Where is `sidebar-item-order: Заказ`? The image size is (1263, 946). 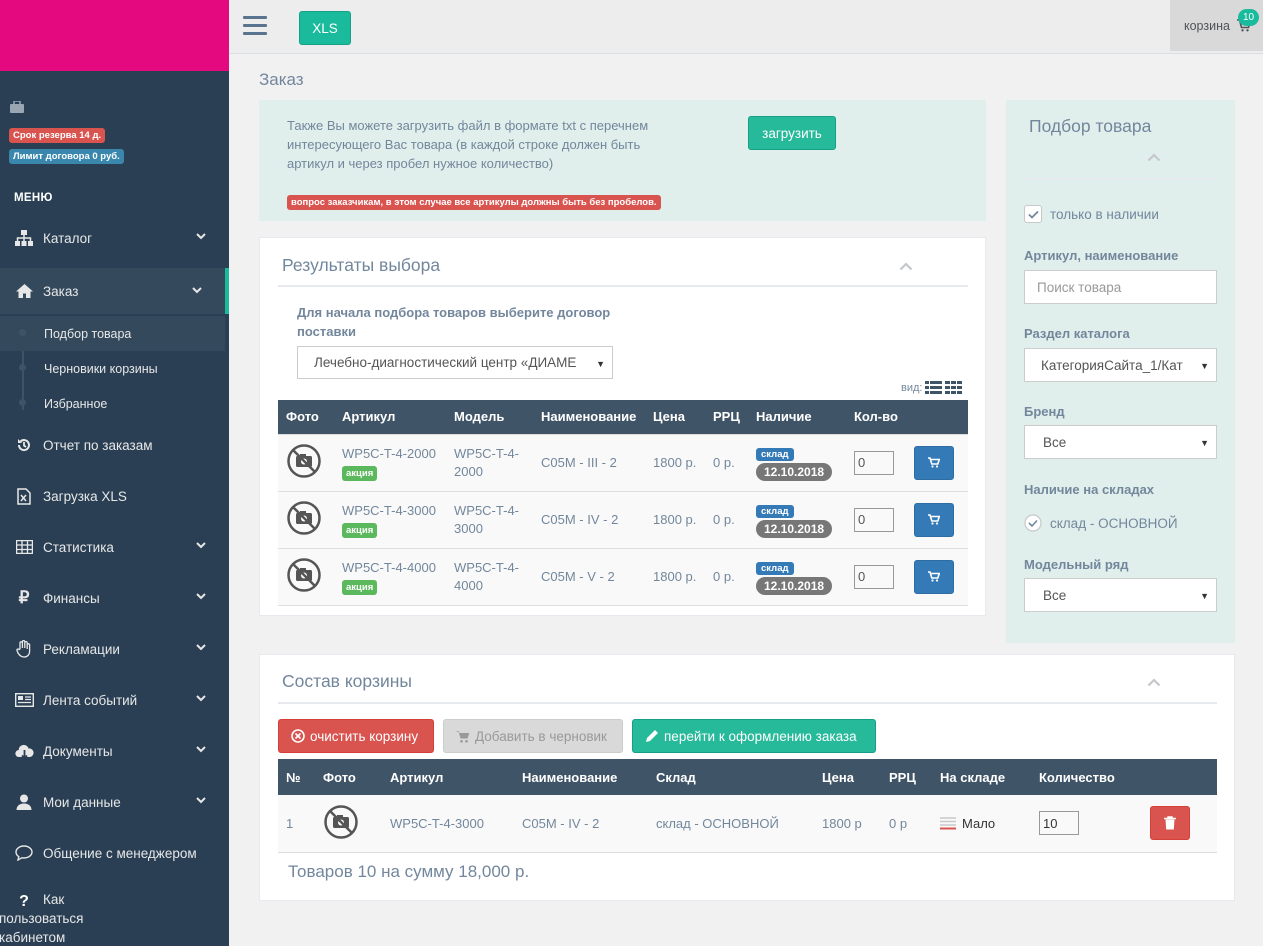
sidebar-item-order: Заказ is located at coordinates (114, 291).